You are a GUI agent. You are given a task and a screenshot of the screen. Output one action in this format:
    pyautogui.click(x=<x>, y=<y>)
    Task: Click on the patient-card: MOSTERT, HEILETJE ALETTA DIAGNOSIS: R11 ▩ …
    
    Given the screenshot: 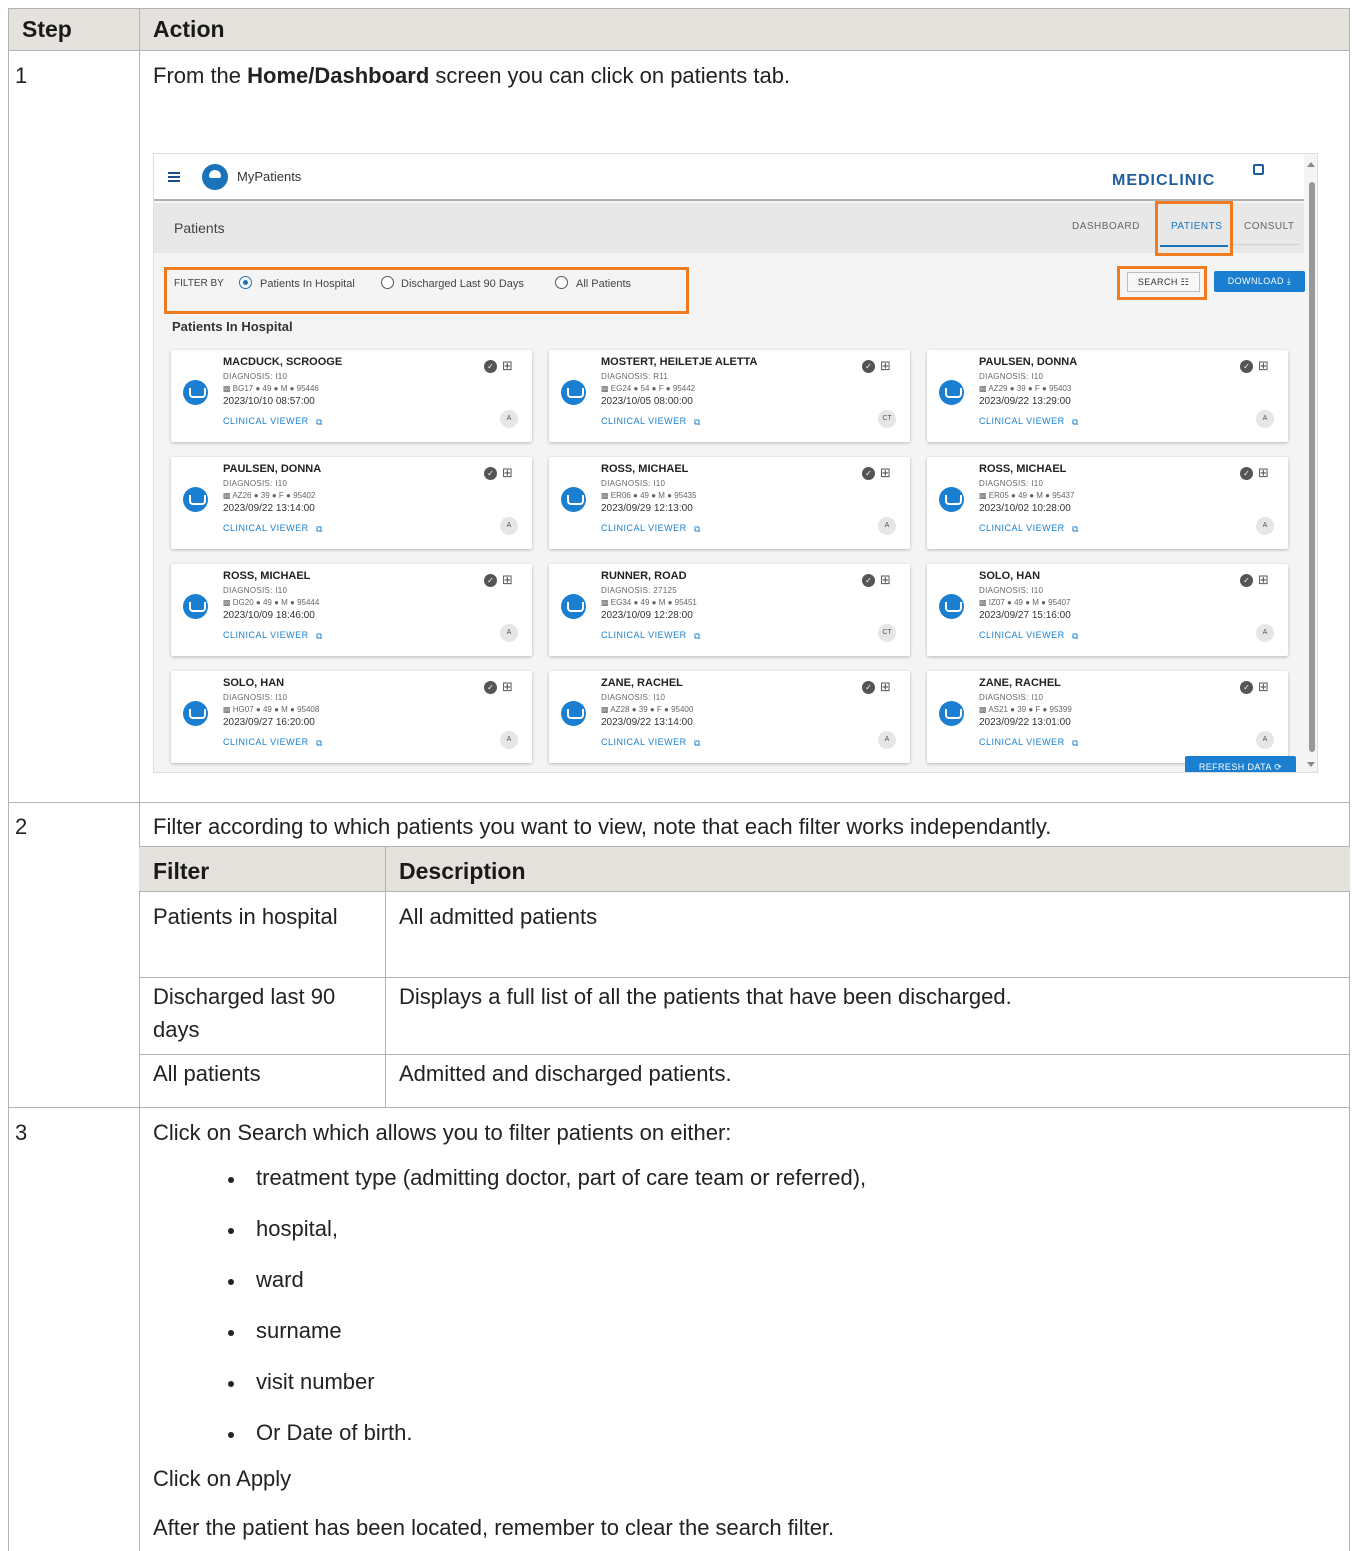 What is the action you would take?
    pyautogui.click(x=729, y=396)
    